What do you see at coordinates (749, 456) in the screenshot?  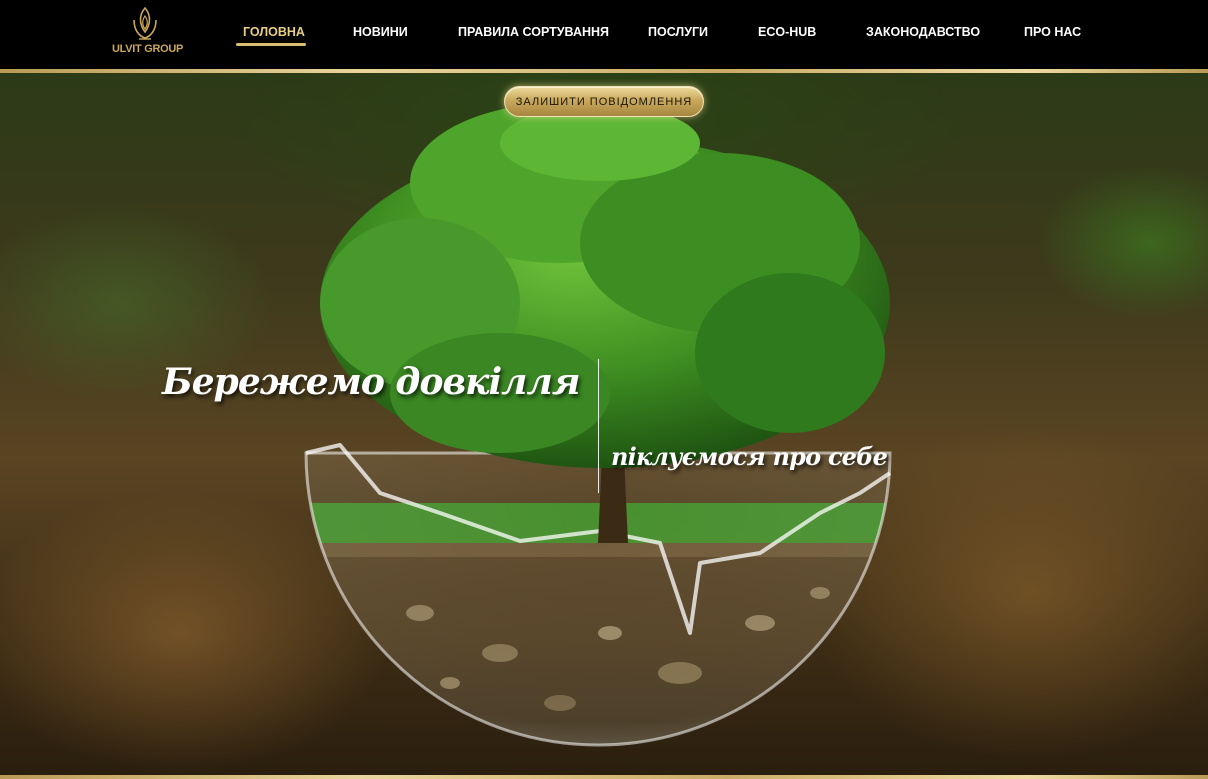 I see `hero-subheadline: піклуємося про себе` at bounding box center [749, 456].